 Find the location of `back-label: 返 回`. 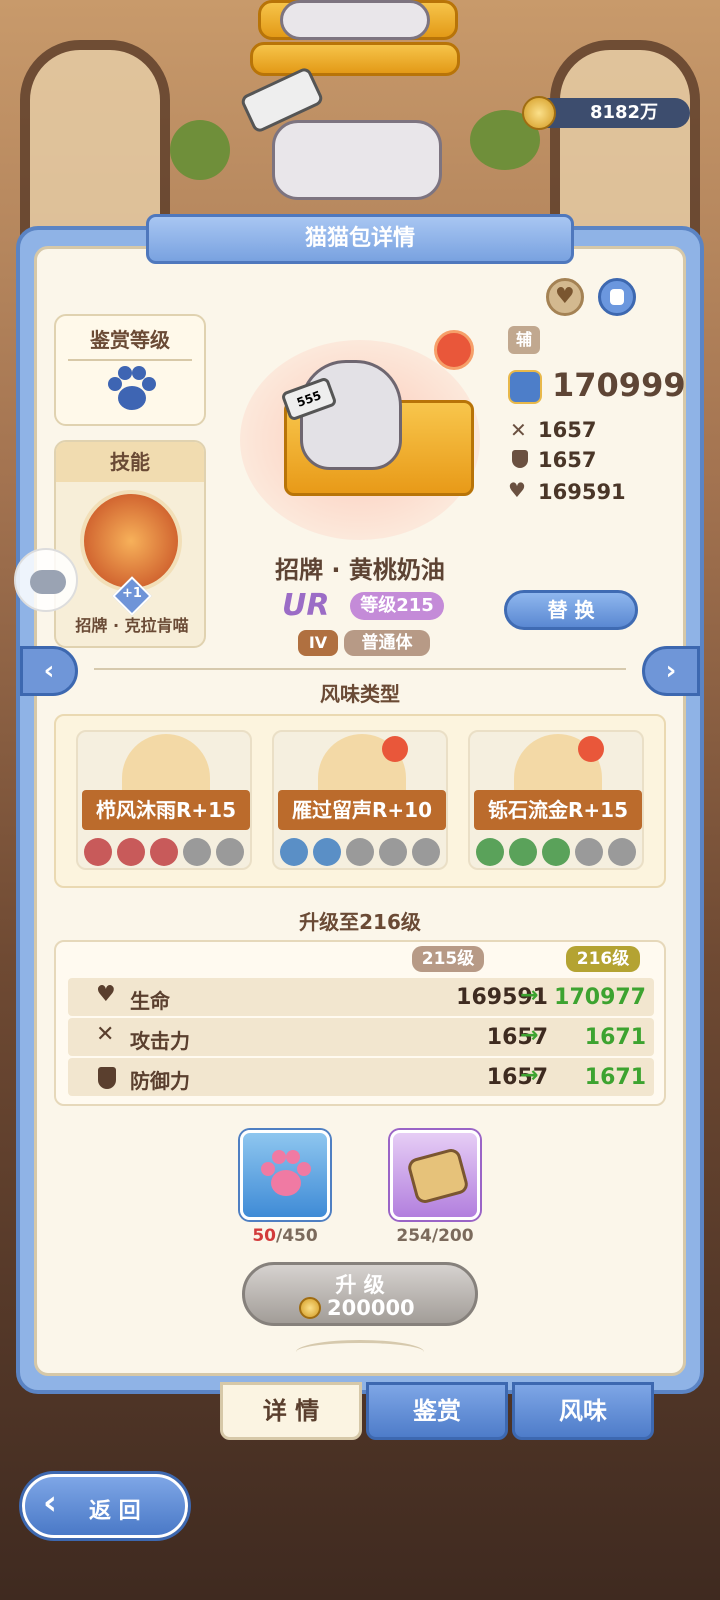

back-label: 返 回 is located at coordinates (115, 1511).